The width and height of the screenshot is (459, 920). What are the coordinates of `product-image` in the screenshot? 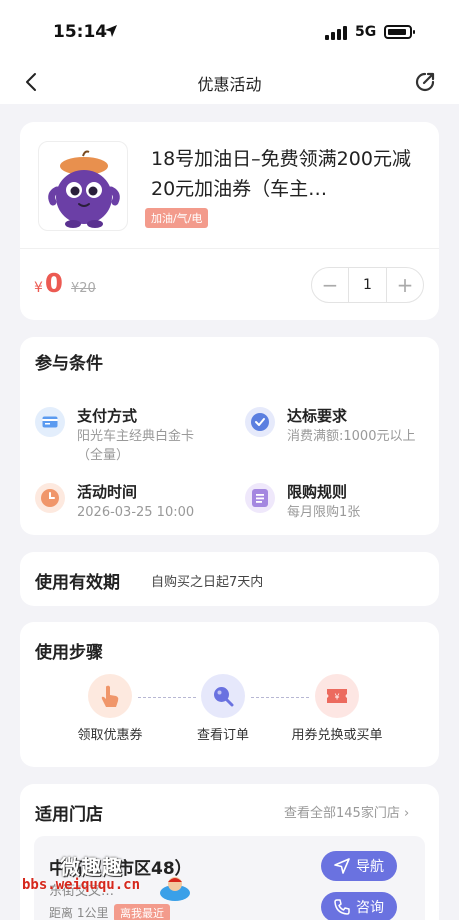 It's located at (83, 186).